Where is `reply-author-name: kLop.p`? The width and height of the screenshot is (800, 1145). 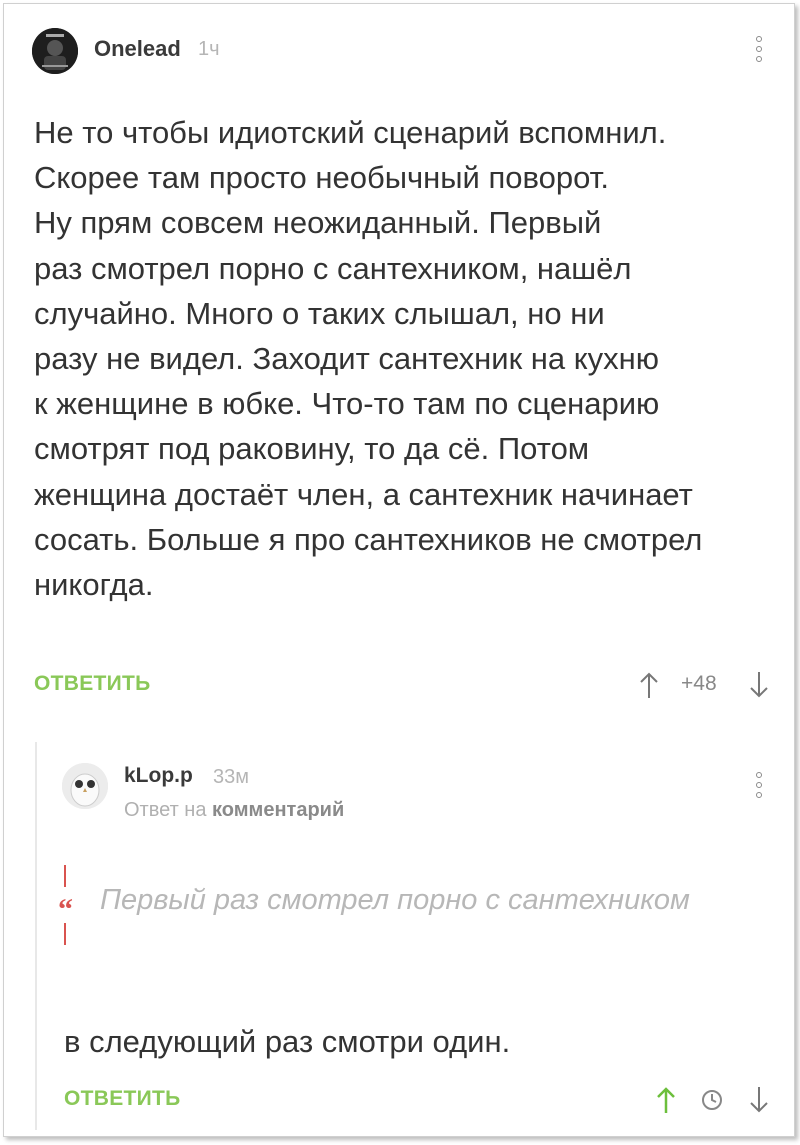 reply-author-name: kLop.p is located at coordinates (158, 776).